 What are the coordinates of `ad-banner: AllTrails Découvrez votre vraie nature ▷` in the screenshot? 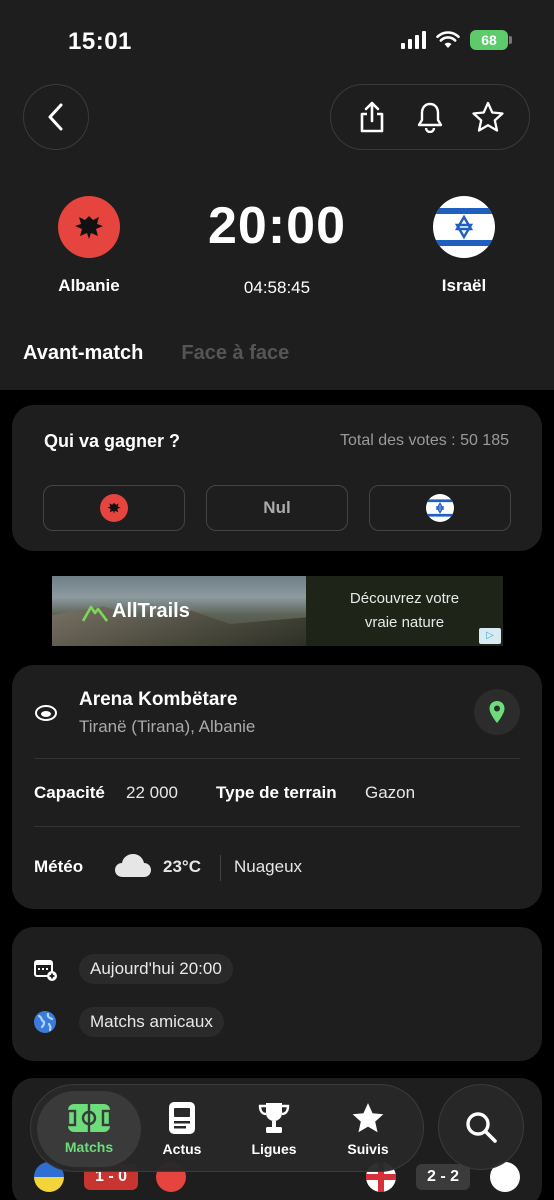 It's located at (277, 611).